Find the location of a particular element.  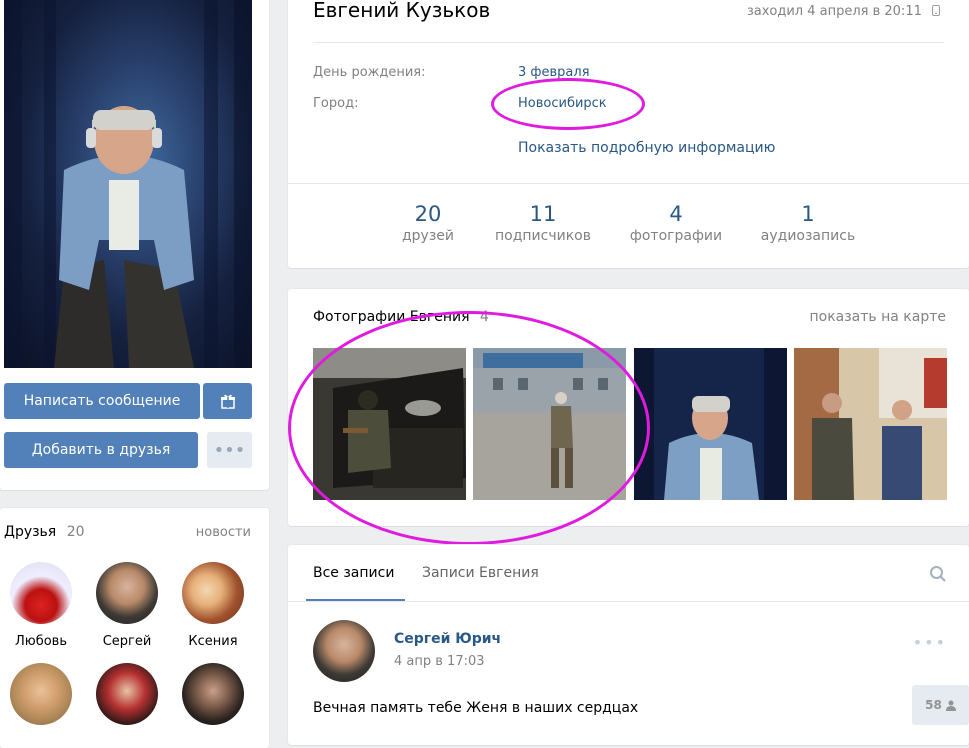

show-on-map-link: показать на карте is located at coordinates (877, 317).